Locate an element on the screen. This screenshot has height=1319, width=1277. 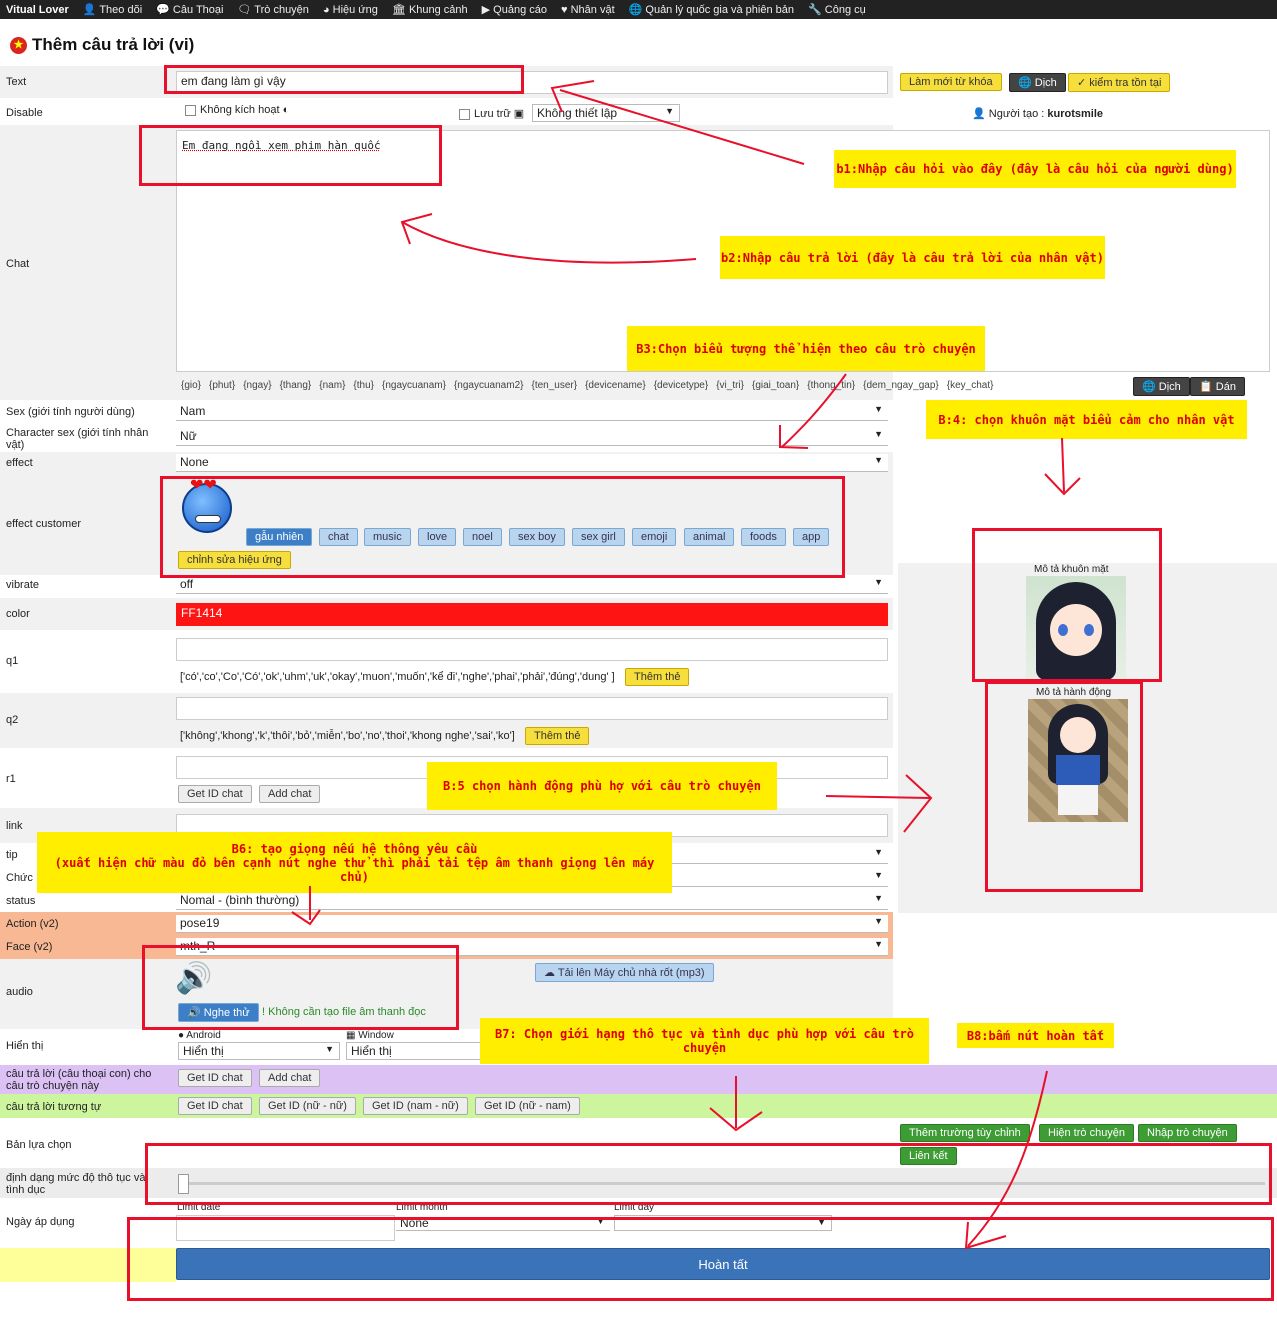
status-select: Nomal - (bình thường) ▼ is located at coordinates (532, 901).